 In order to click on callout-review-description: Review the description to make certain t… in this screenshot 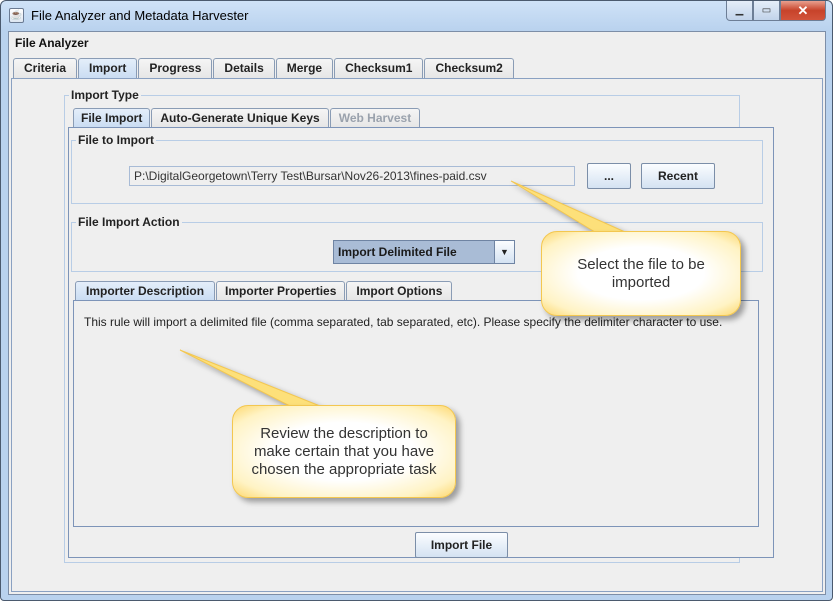, I will do `click(344, 451)`.